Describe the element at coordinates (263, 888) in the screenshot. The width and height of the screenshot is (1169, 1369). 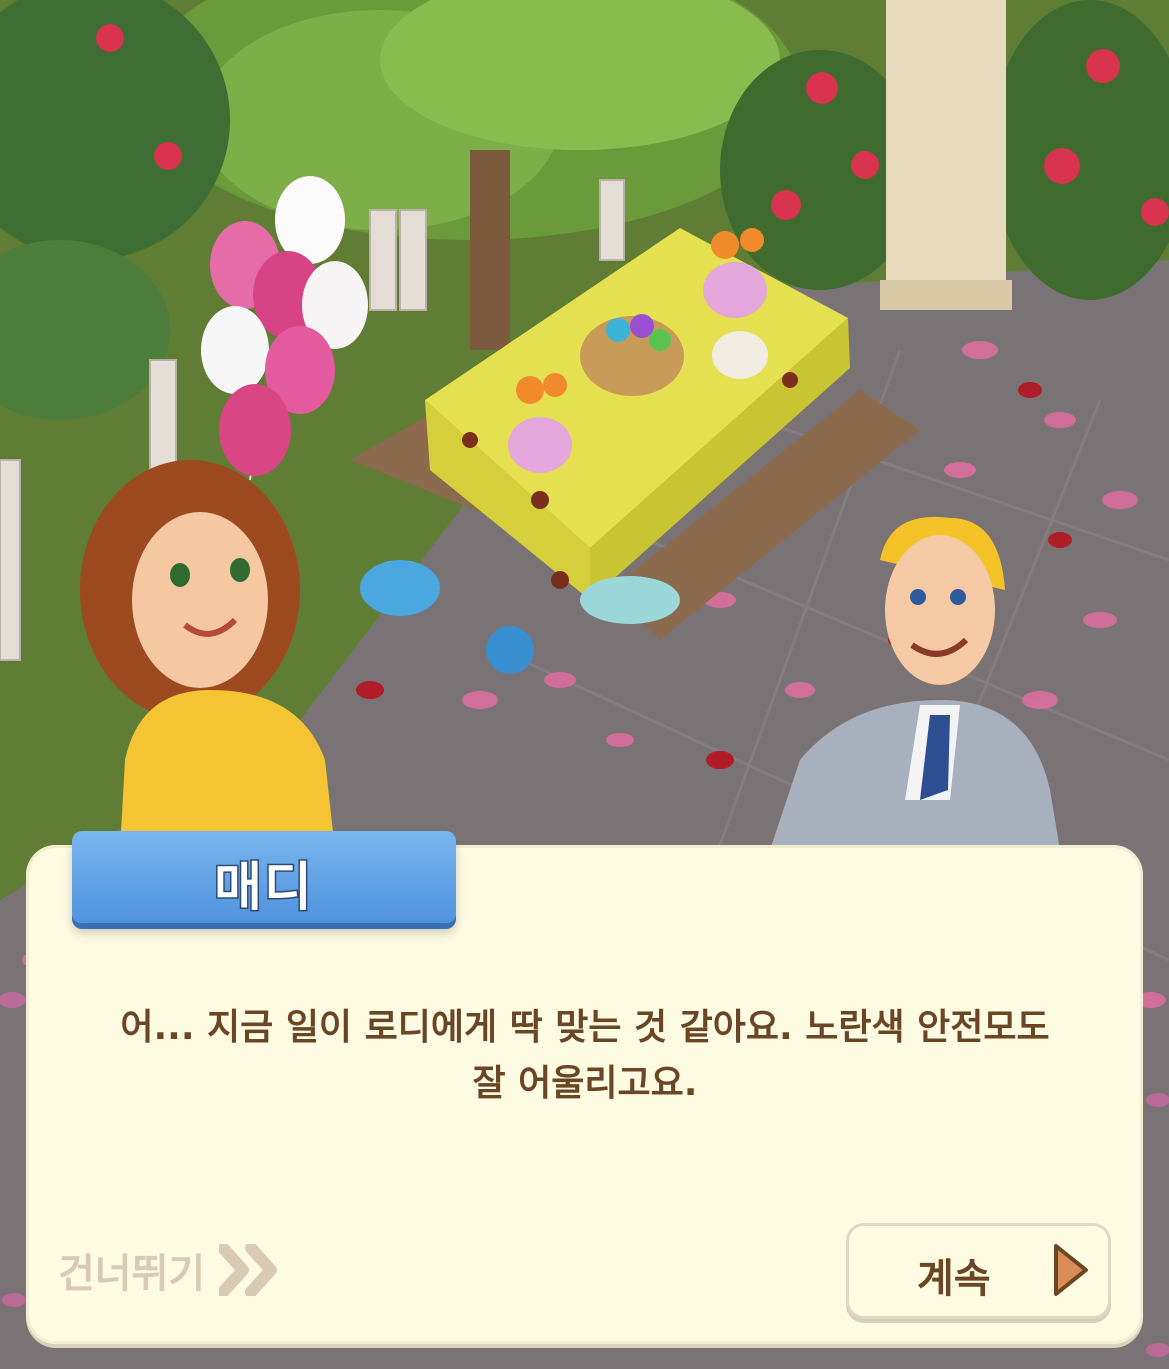
I see `speaker-name: 매디` at that location.